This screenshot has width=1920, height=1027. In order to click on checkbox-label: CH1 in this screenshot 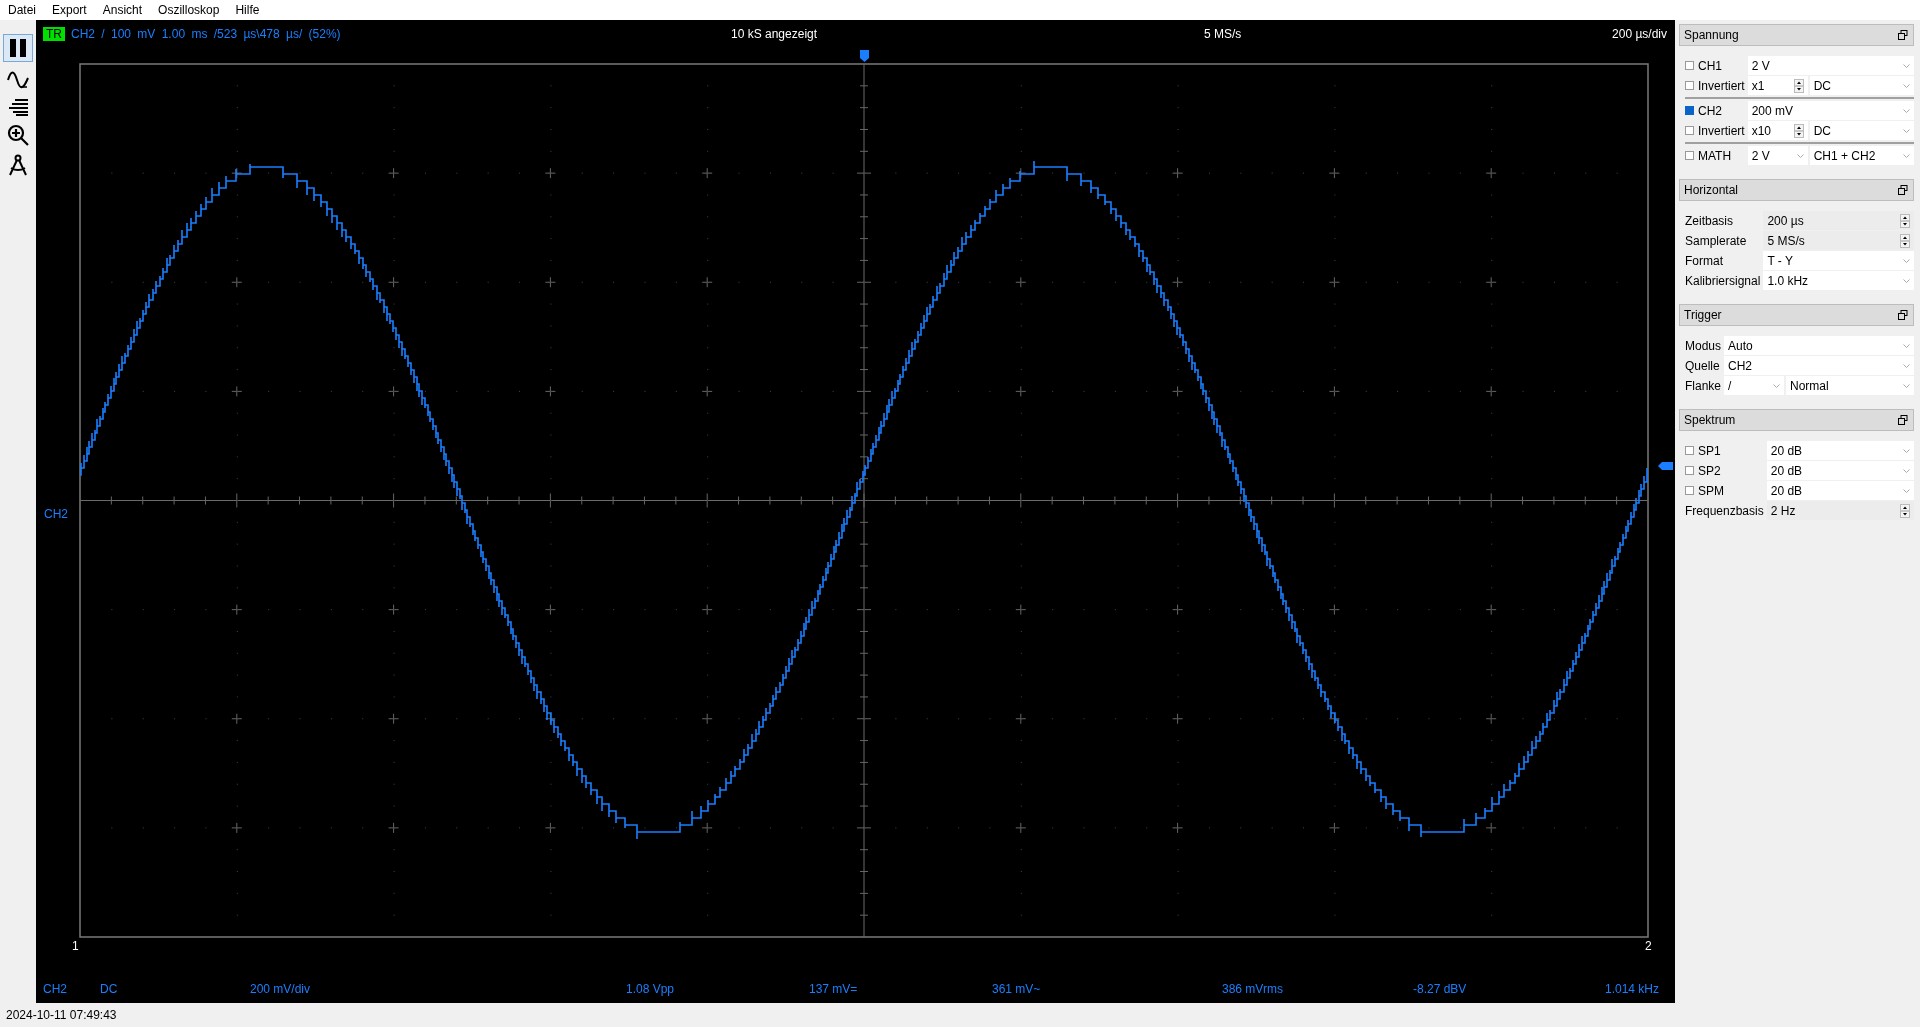, I will do `click(1715, 65)`.